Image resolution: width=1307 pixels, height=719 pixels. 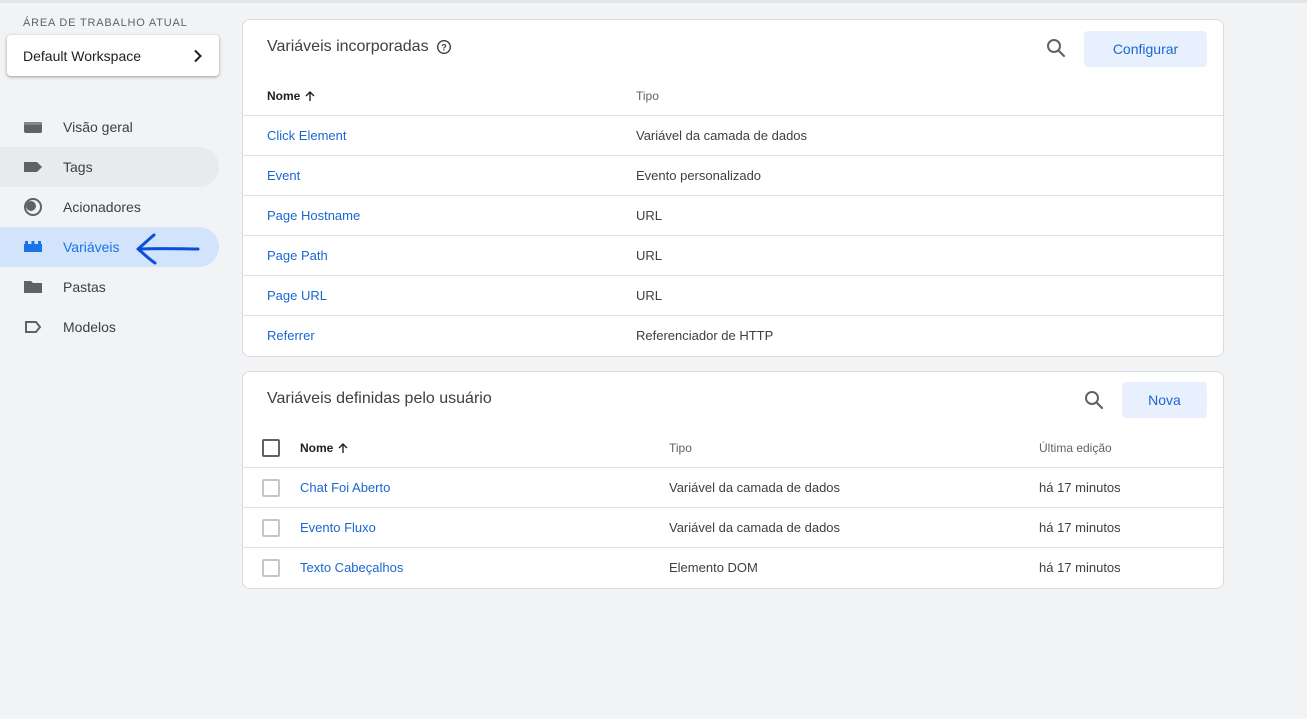 I want to click on top-border, so click(x=653, y=1).